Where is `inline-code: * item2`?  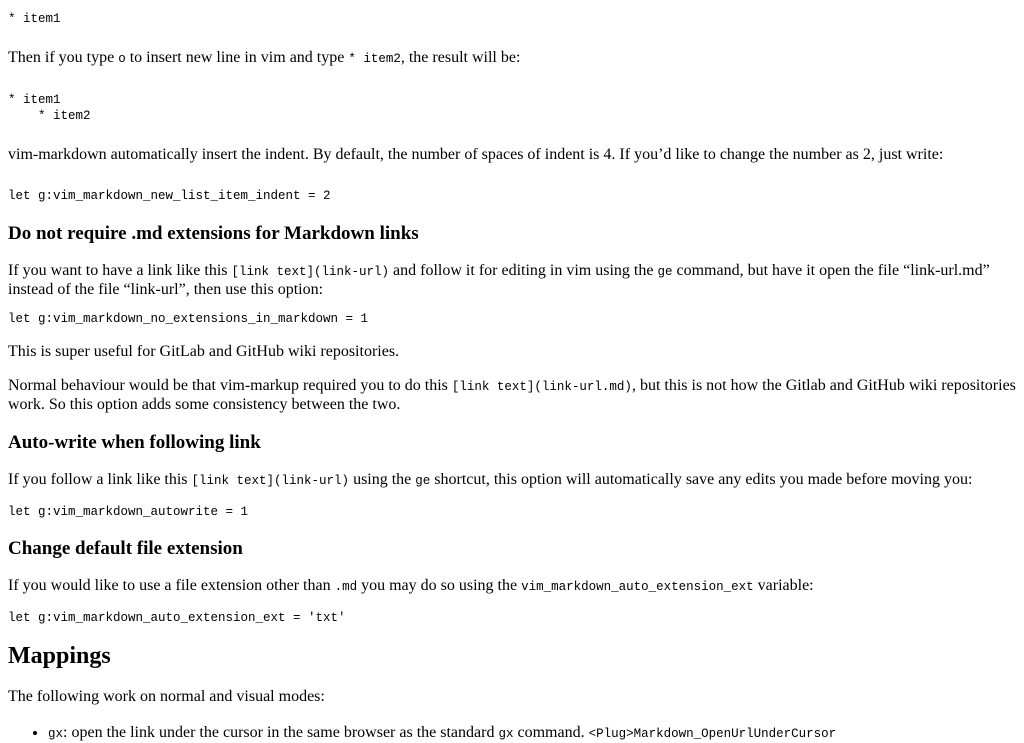
inline-code: * item2 is located at coordinates (374, 59).